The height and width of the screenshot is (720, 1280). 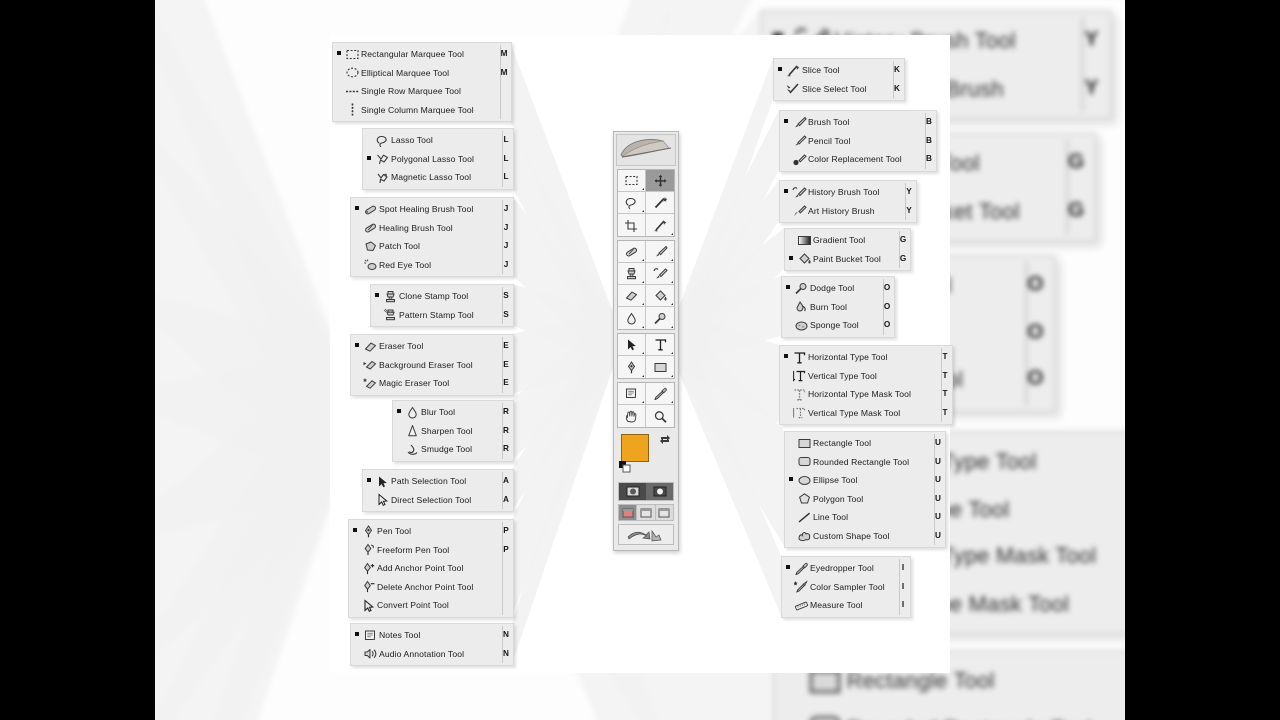 I want to click on menu-item: Path Selection Tool A, so click(x=438, y=481).